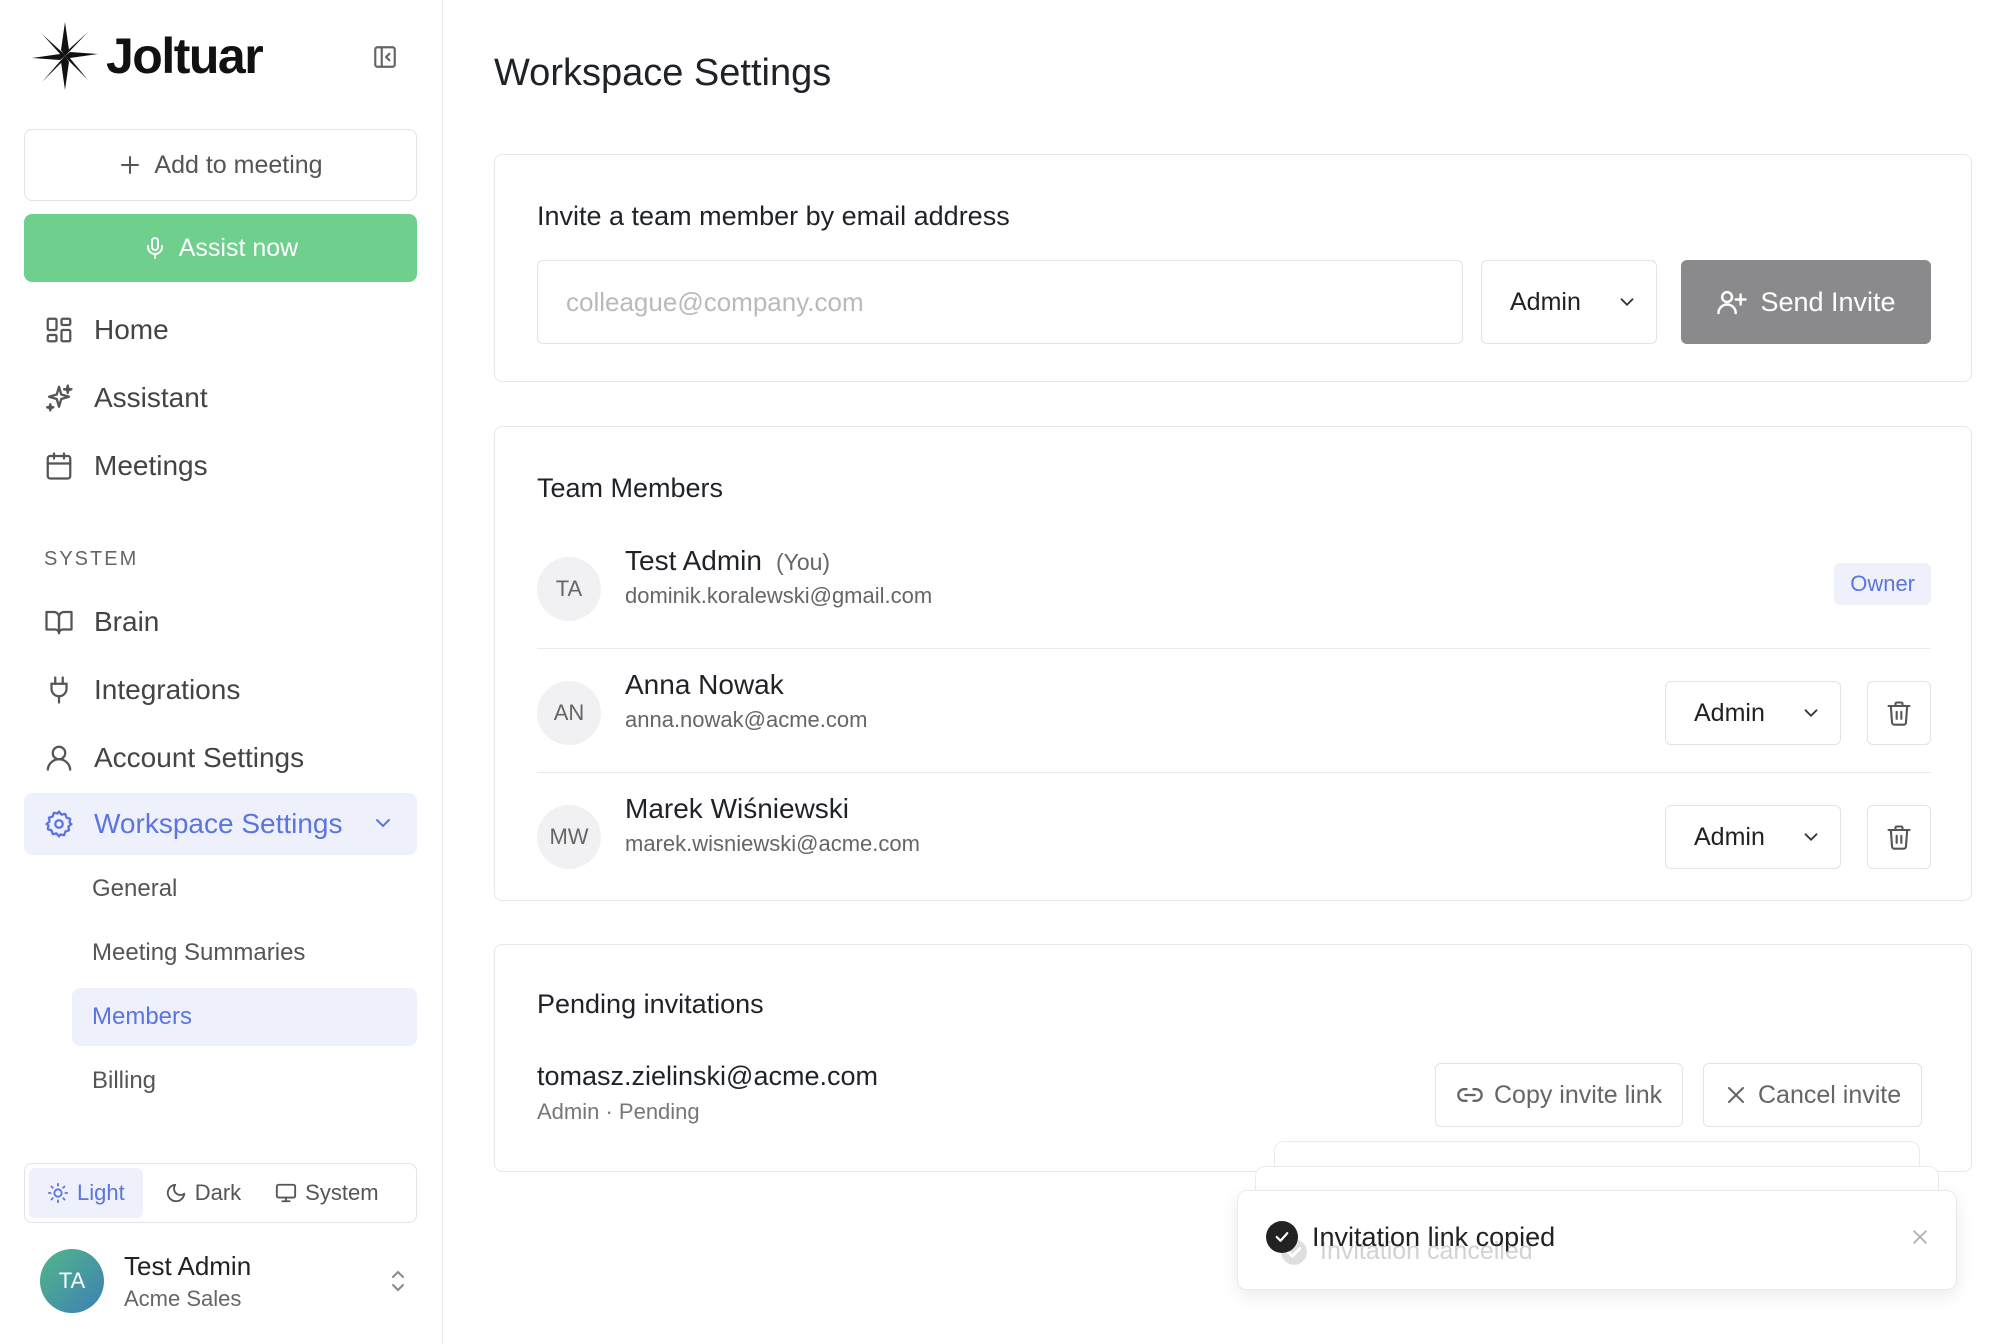 The image size is (2000, 1344). Describe the element at coordinates (131, 329) in the screenshot. I see `sidebar-item-label: Home` at that location.